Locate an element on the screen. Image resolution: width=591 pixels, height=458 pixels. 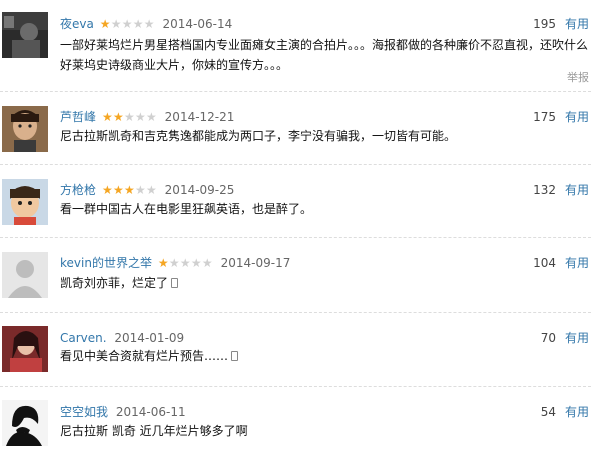
username-link: kevin的世界之举 is located at coordinates (106, 263).